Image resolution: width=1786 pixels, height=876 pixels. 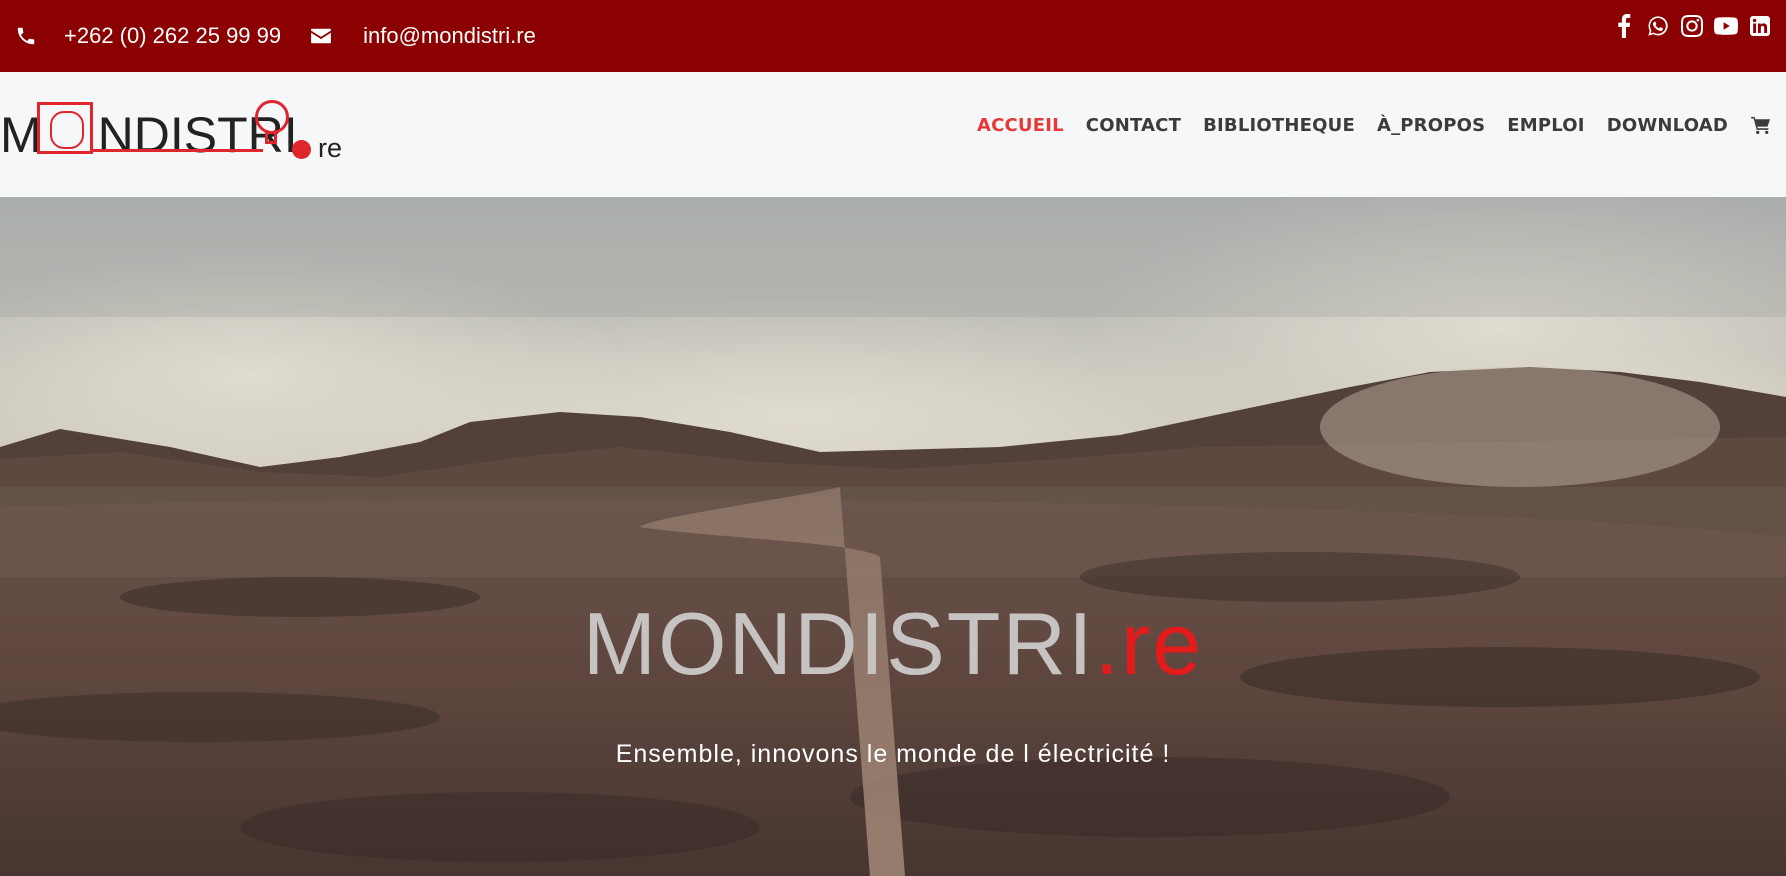 I want to click on lightbulb-icon, so click(x=272, y=117).